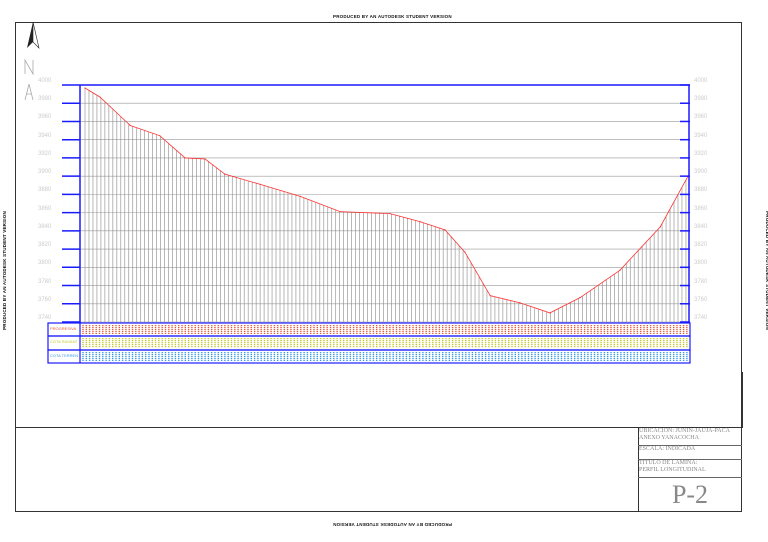 This screenshot has width=768, height=542. What do you see at coordinates (45, 281) in the screenshot?
I see `y-tick-label: 3780` at bounding box center [45, 281].